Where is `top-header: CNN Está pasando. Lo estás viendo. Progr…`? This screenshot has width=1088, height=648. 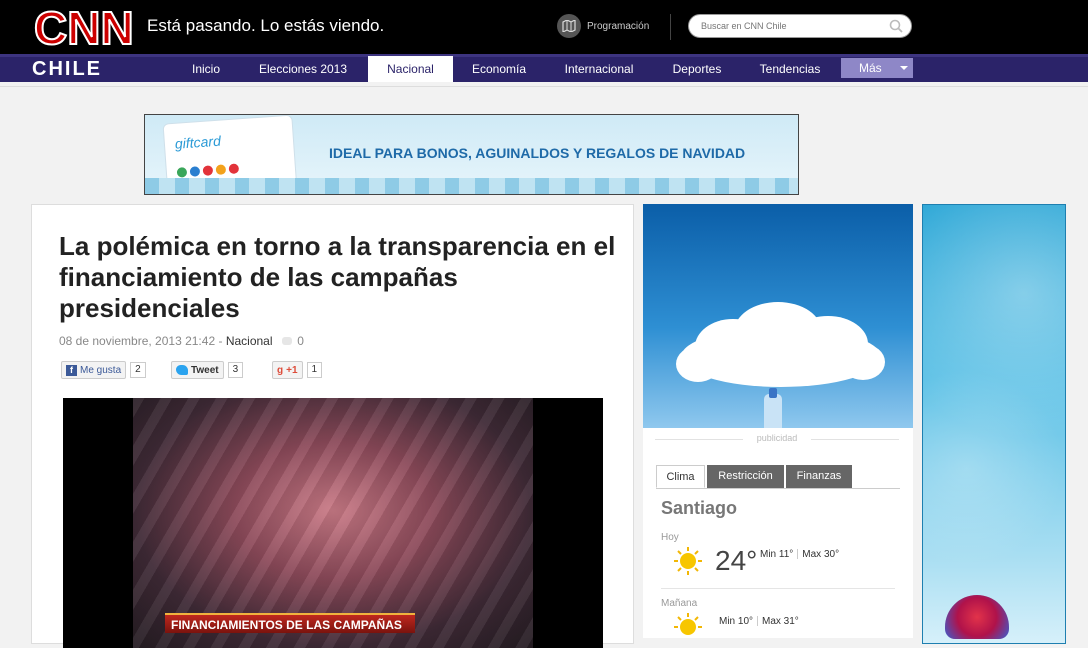 top-header: CNN Está pasando. Lo estás viendo. Progr… is located at coordinates (544, 27).